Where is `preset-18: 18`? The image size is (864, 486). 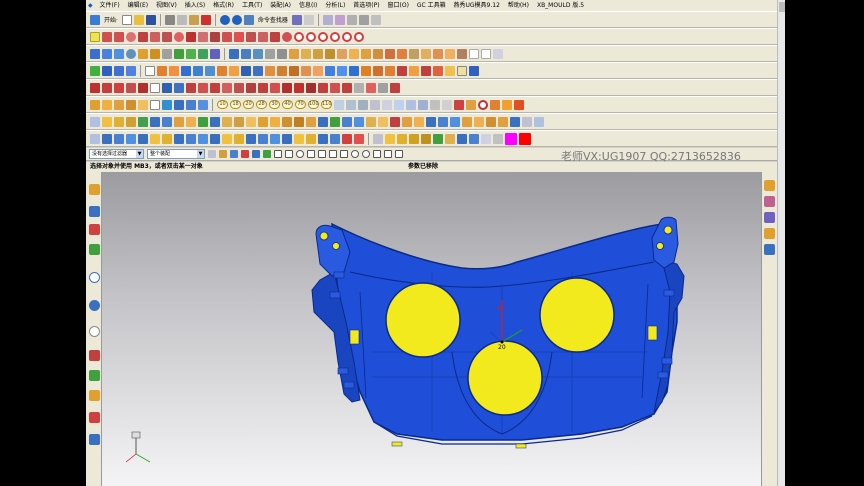 preset-18: 18 is located at coordinates (235, 104).